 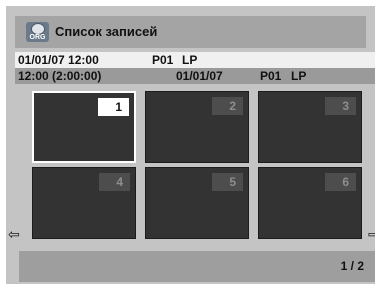 What do you see at coordinates (310, 203) in the screenshot?
I see `thumbnail-item: 6` at bounding box center [310, 203].